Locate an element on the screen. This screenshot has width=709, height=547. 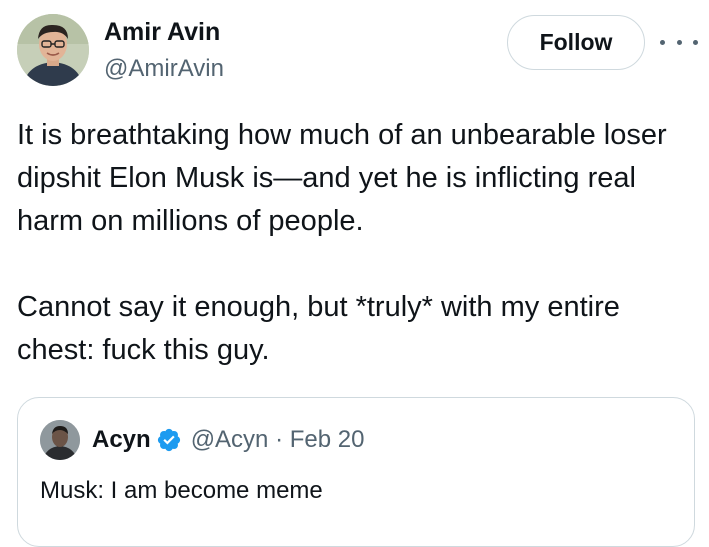
verified-badge-icon is located at coordinates (168, 440).